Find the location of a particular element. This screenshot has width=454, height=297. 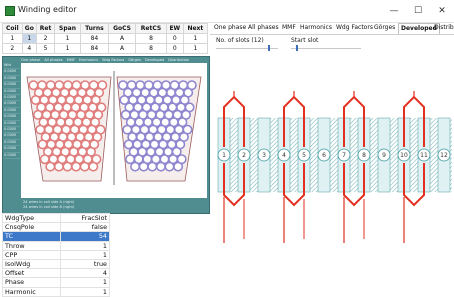

tab-all-phases: All phases is located at coordinates (263, 28).